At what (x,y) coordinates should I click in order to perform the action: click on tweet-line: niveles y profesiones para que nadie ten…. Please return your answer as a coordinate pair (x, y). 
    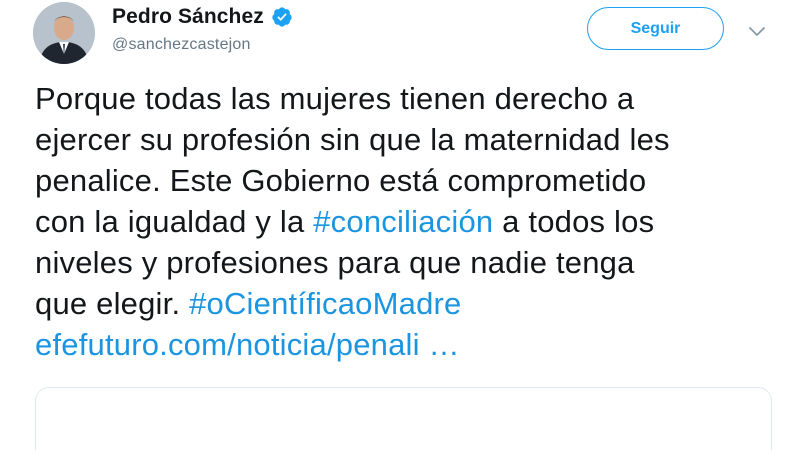
    Looking at the image, I should click on (335, 262).